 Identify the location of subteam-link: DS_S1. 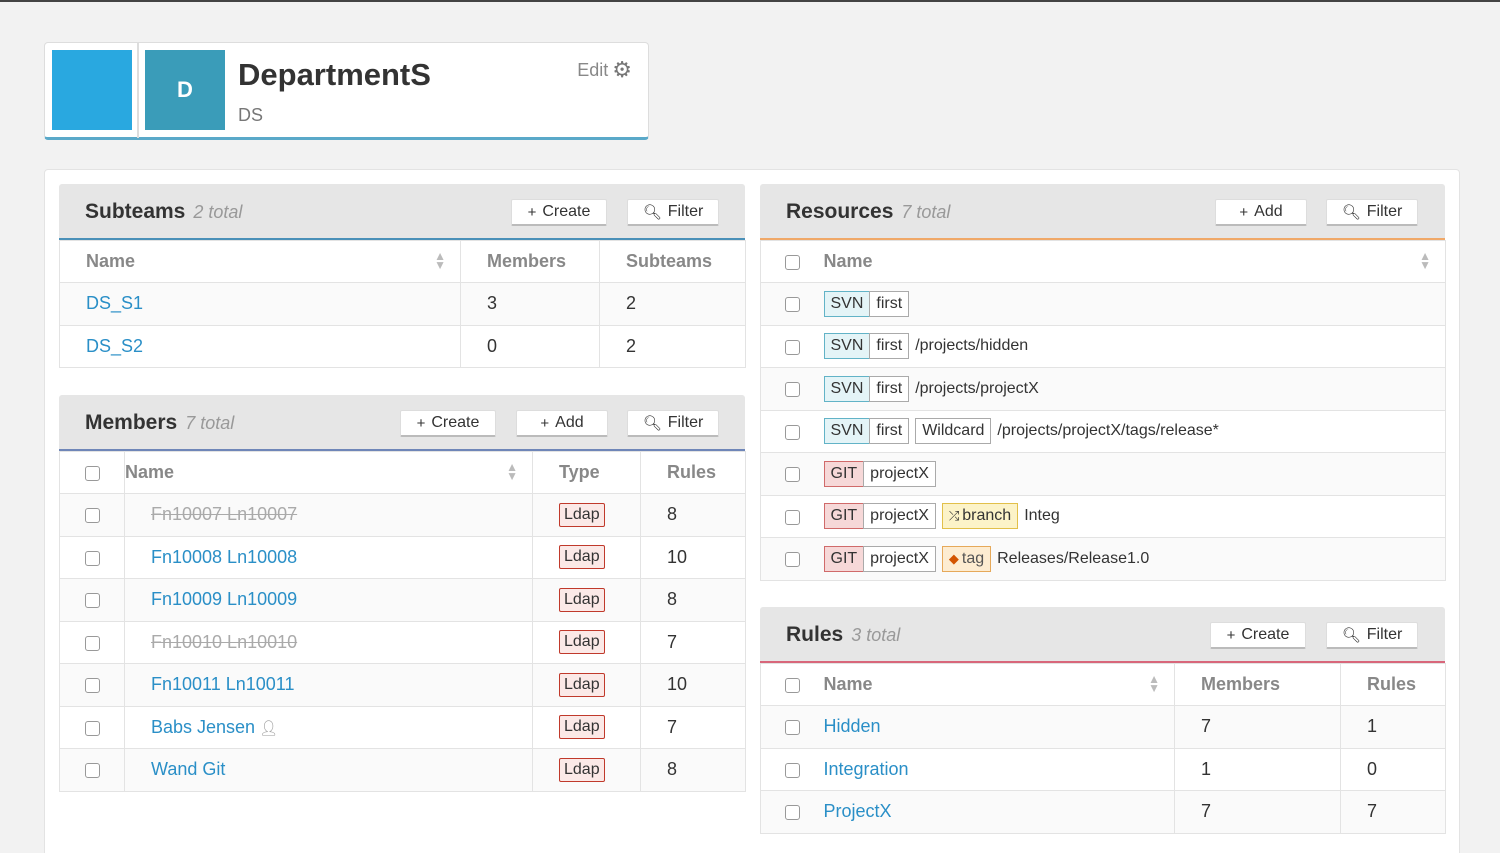
(114, 303).